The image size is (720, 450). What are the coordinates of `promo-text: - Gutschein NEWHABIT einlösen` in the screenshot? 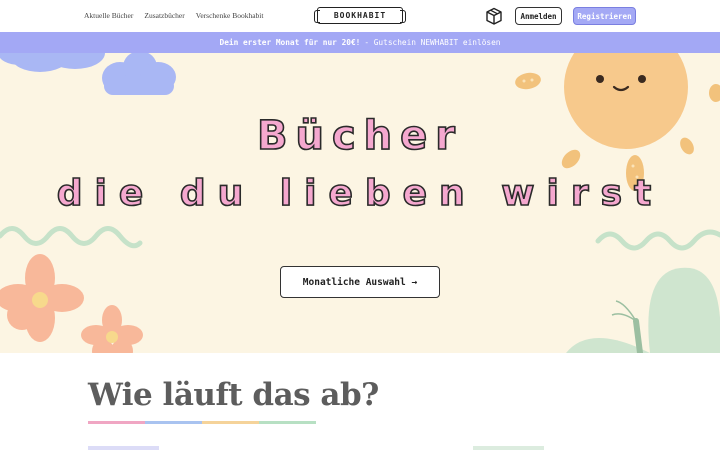 It's located at (432, 42).